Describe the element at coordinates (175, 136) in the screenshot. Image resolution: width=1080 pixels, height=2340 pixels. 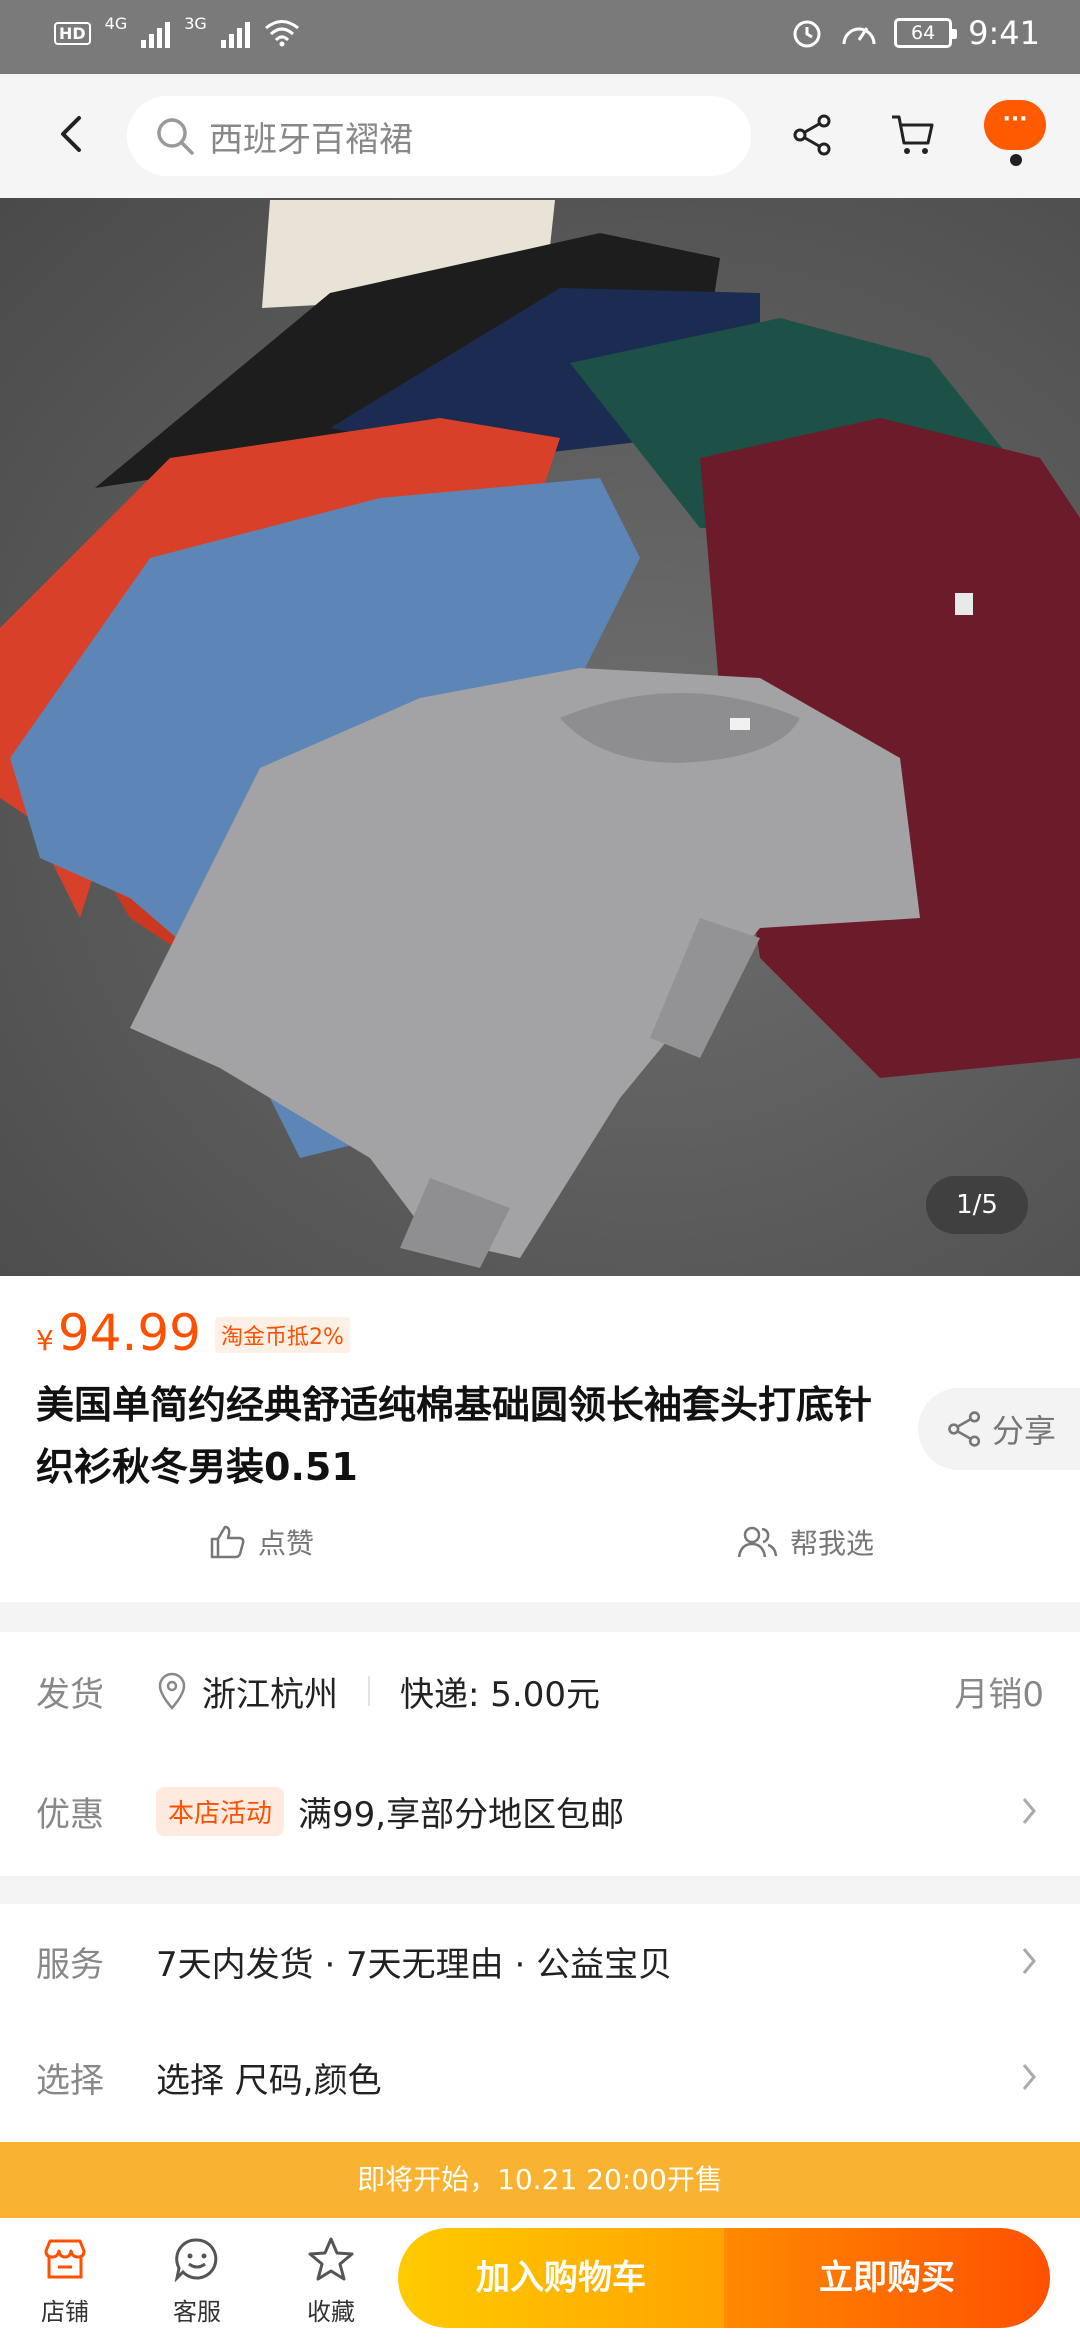
I see `search-icon` at that location.